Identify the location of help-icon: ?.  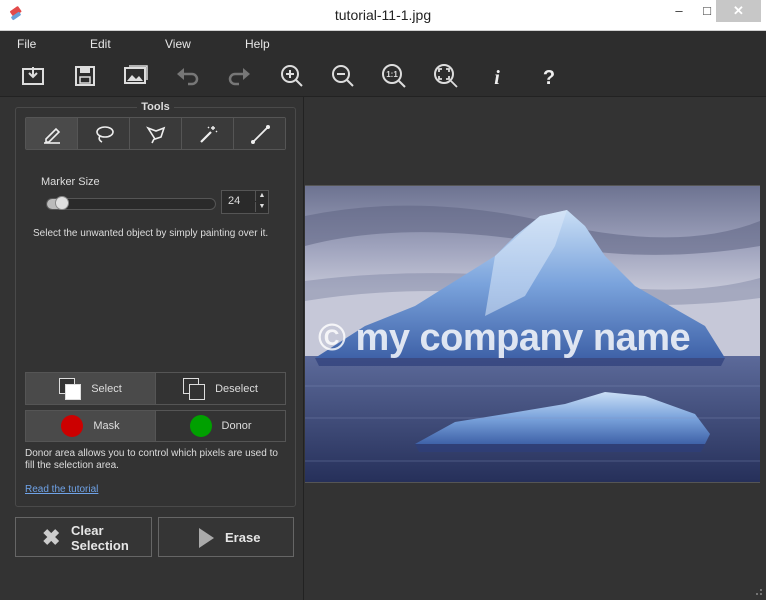
(549, 78).